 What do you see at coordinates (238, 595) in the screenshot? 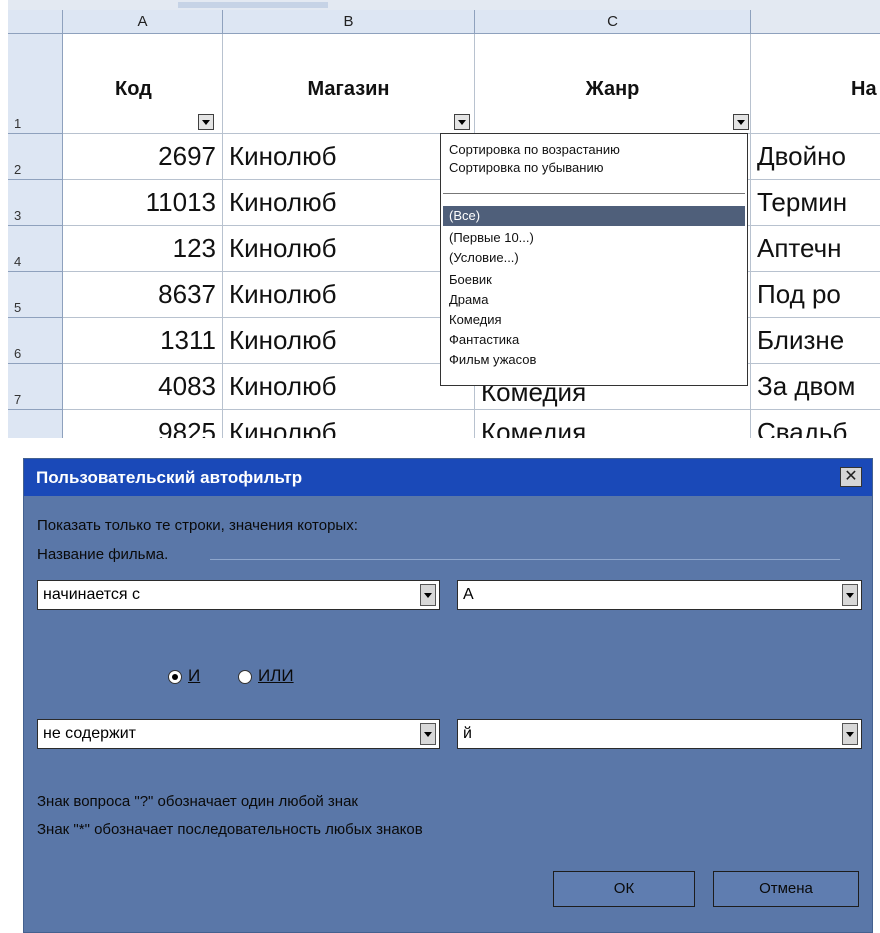
I see `condition1-operator-select: начинается с` at bounding box center [238, 595].